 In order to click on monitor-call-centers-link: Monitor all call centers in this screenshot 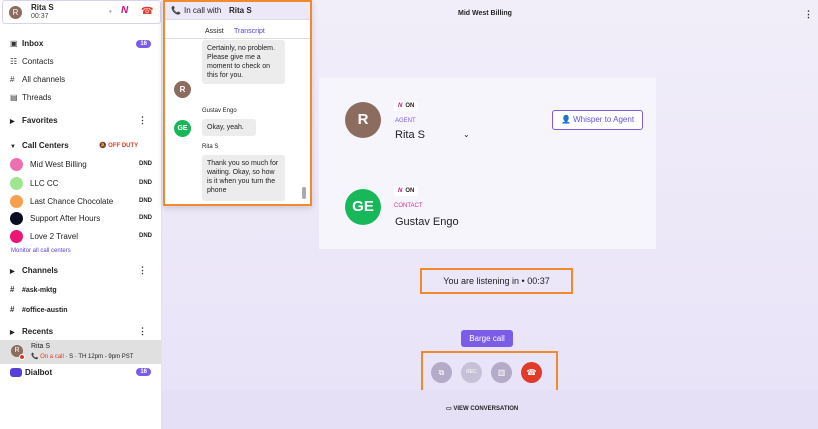, I will do `click(41, 251)`.